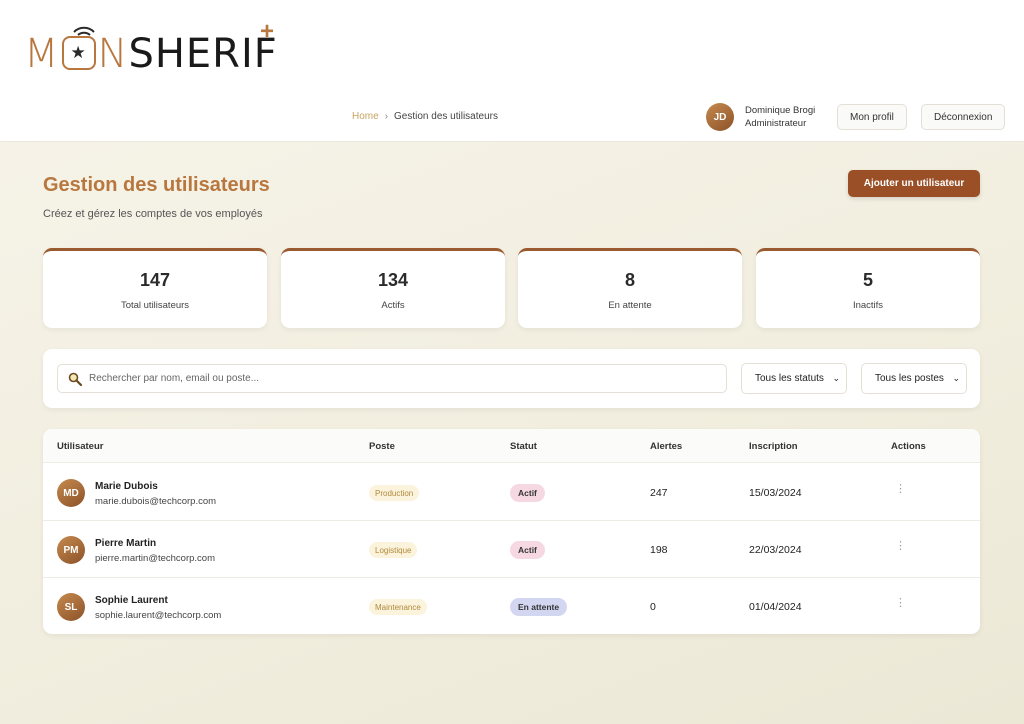 The image size is (1024, 724). Describe the element at coordinates (71, 550) in the screenshot. I see `row-avatar: PM` at that location.